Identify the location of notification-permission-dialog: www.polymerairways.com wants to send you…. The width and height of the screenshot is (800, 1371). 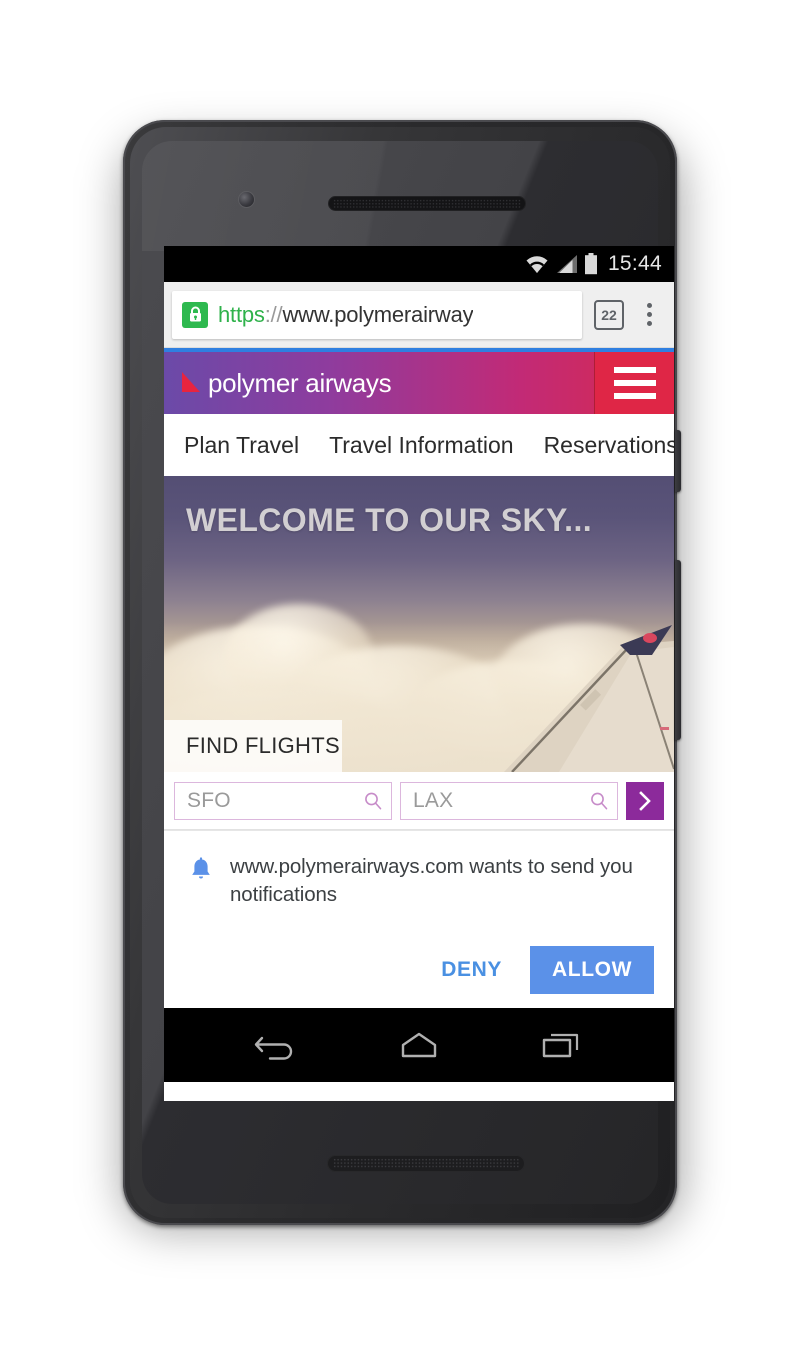
(419, 919).